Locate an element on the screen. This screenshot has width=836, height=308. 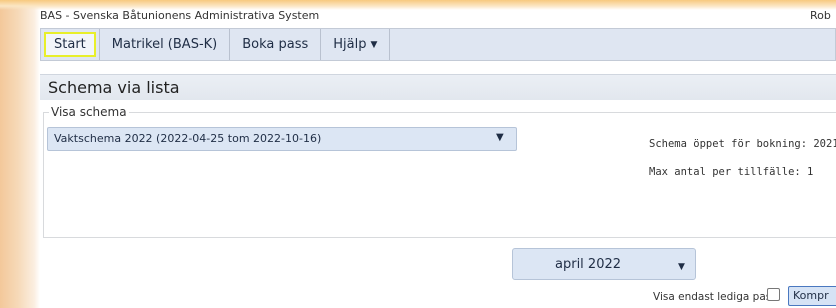
menubar: Start Matrikel (BAS-K) Boka pass Hjälp ▼ is located at coordinates (438, 44).